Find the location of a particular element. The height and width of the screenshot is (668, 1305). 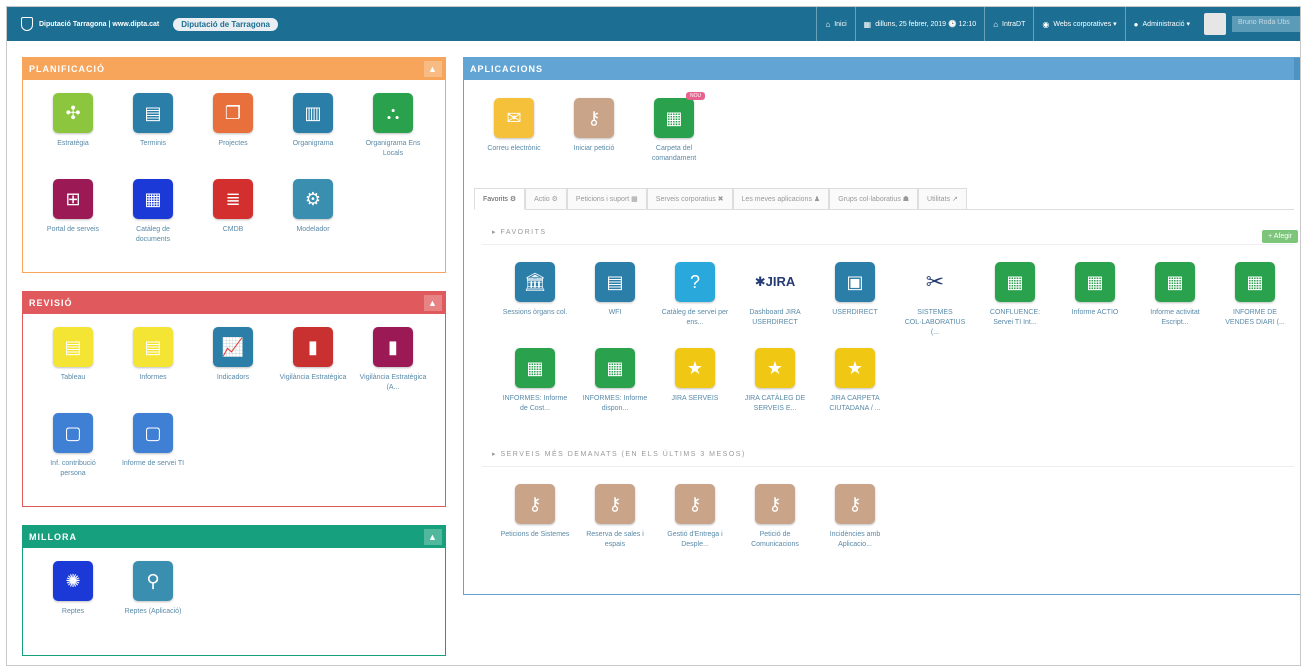

app-tile: ✉ Correu electrònic is located at coordinates (514, 126).